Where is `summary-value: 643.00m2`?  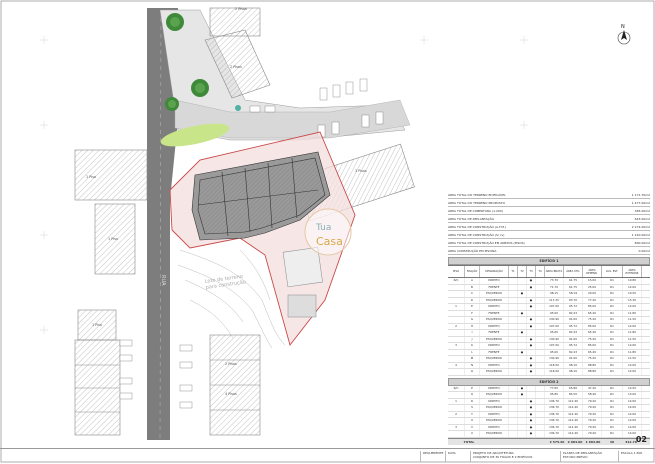 summary-value: 643.00m2 is located at coordinates (642, 218).